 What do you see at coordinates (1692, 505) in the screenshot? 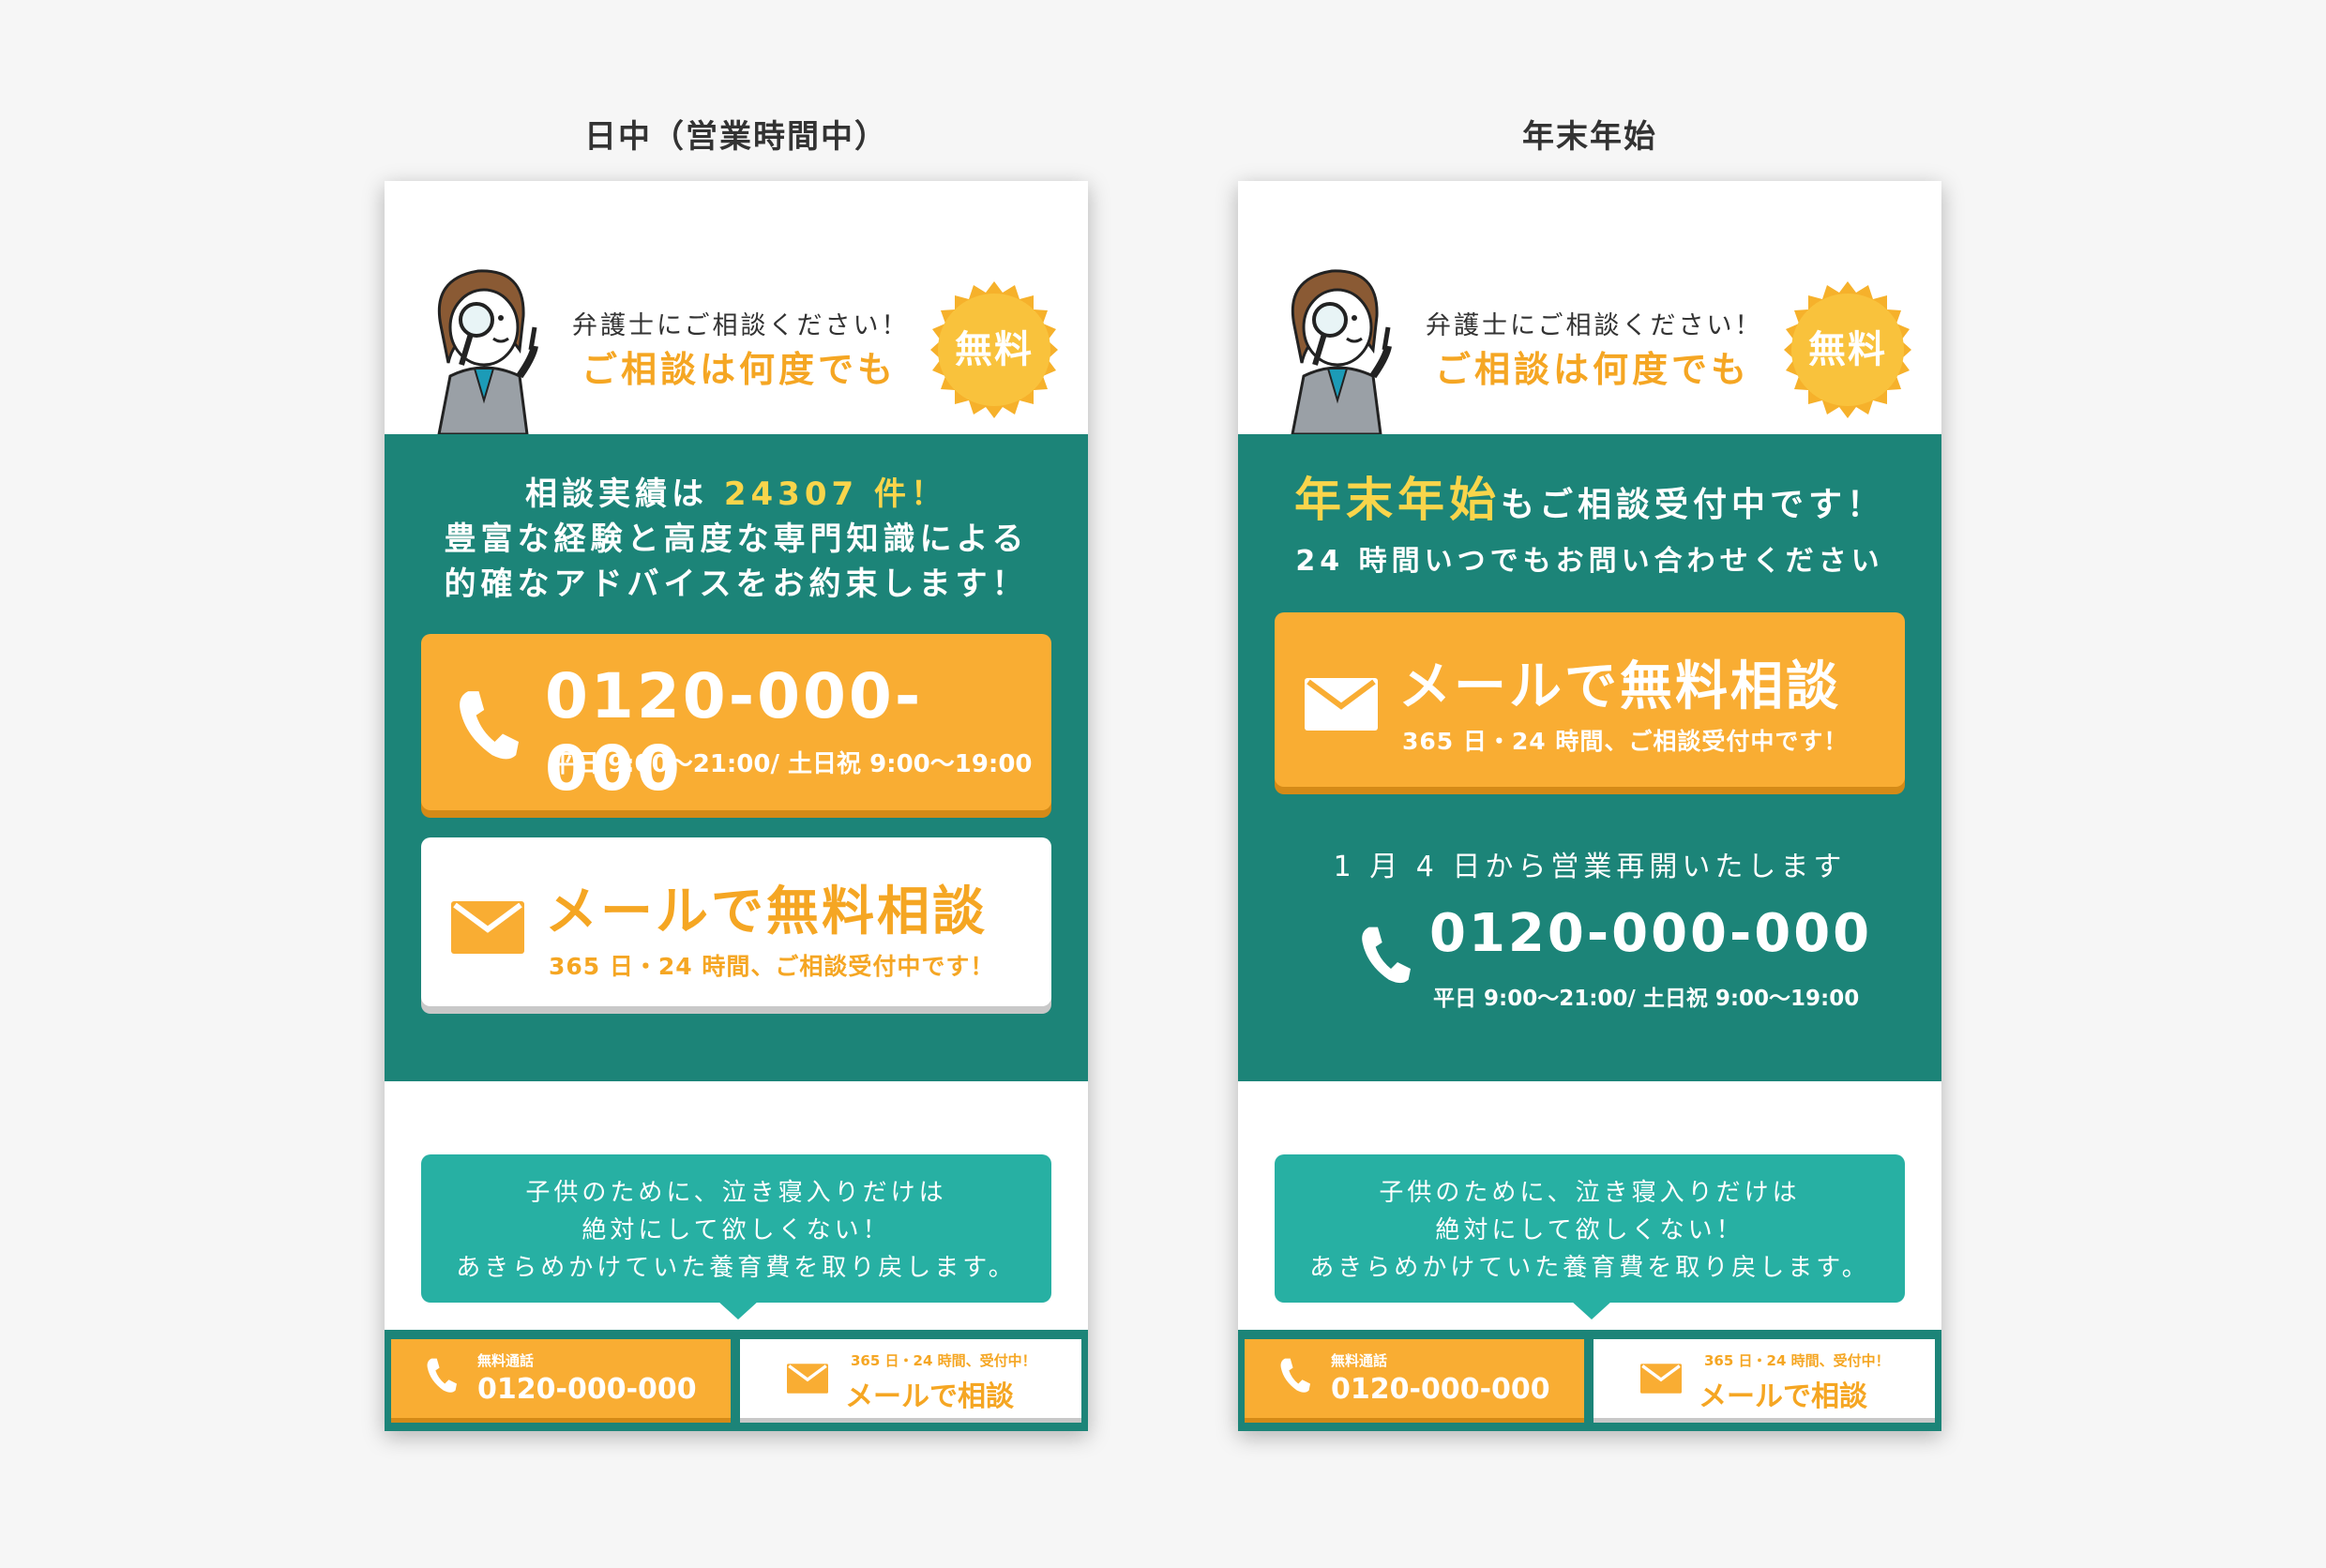
I see `intro-rest: もご相談受付中です！` at bounding box center [1692, 505].